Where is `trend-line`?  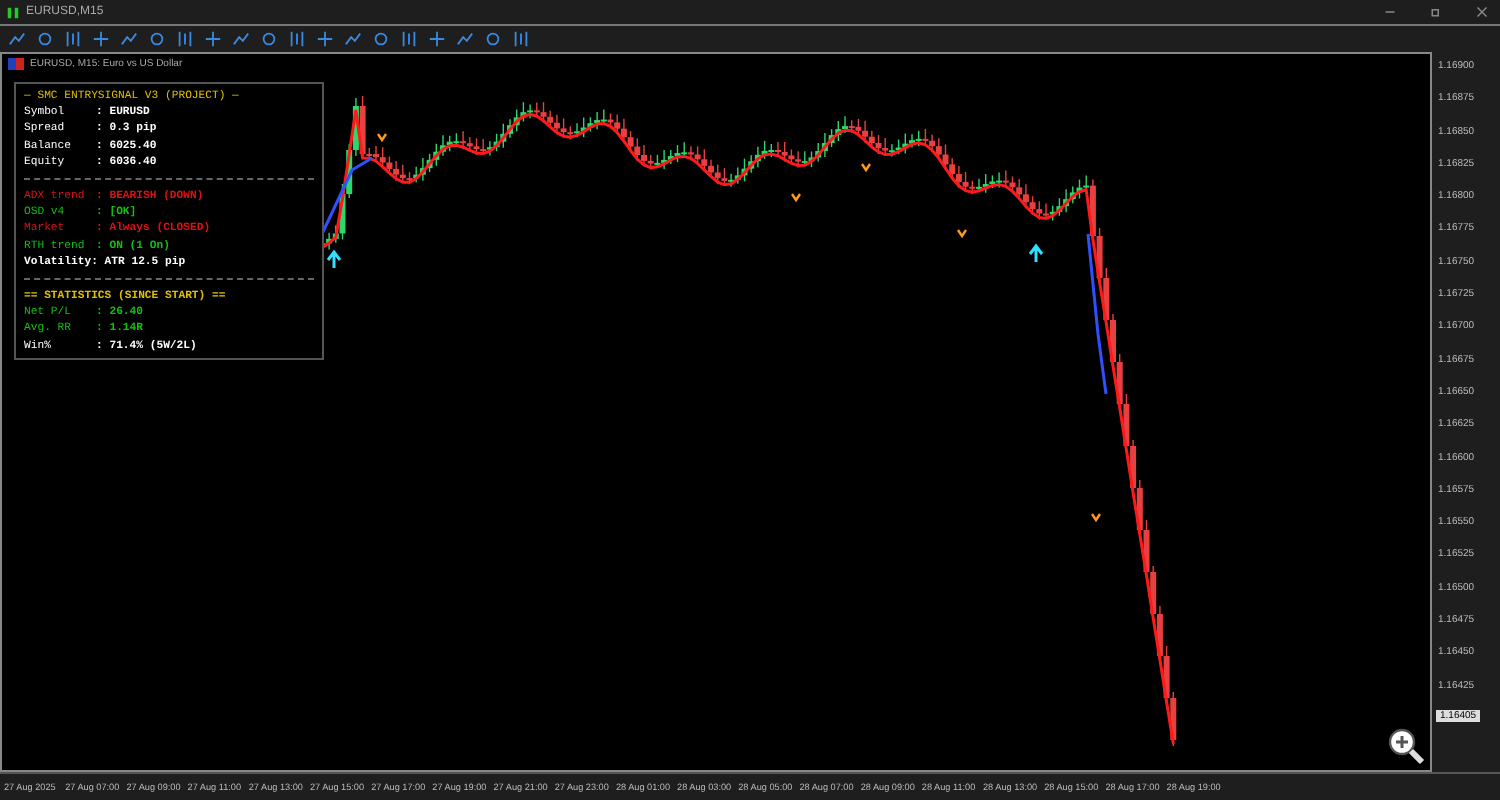 trend-line is located at coordinates (346, 195).